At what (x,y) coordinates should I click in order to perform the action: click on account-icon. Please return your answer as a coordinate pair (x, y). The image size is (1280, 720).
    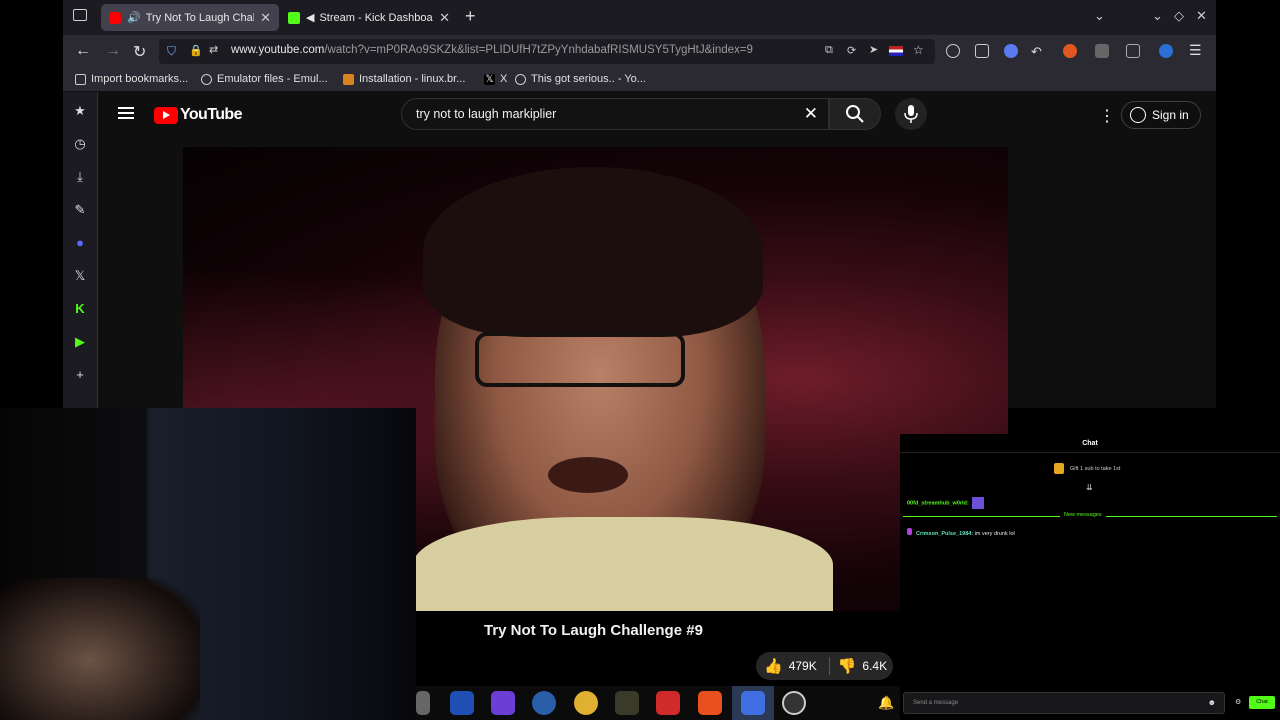
    Looking at the image, I should click on (953, 51).